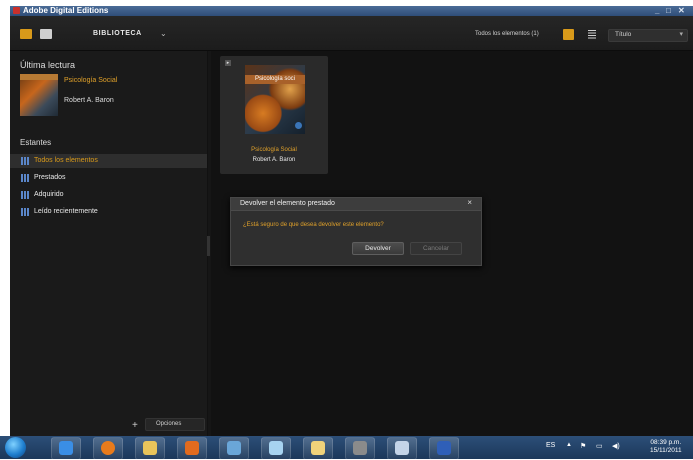 The image size is (693, 460). Describe the element at coordinates (666, 442) in the screenshot. I see `clock-time: 08:39 p.m.` at that location.